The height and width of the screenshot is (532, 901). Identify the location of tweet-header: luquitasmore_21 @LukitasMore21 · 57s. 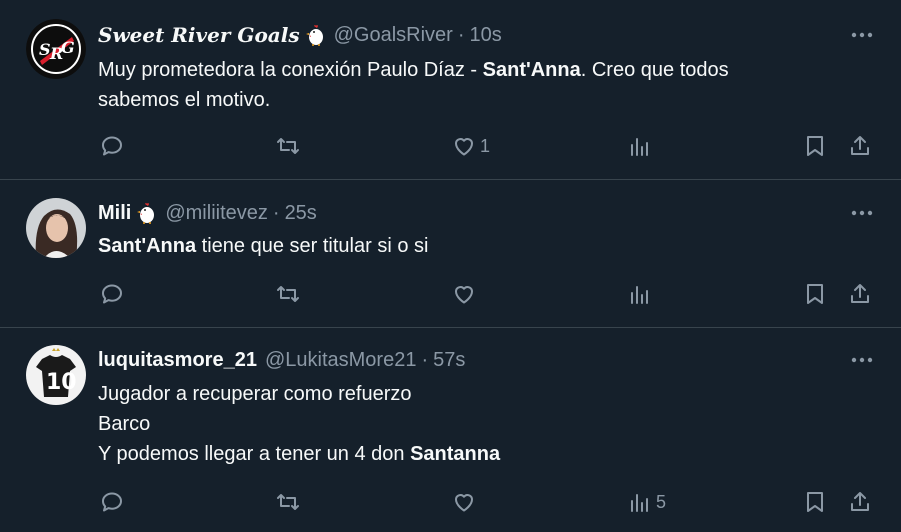
(281, 360).